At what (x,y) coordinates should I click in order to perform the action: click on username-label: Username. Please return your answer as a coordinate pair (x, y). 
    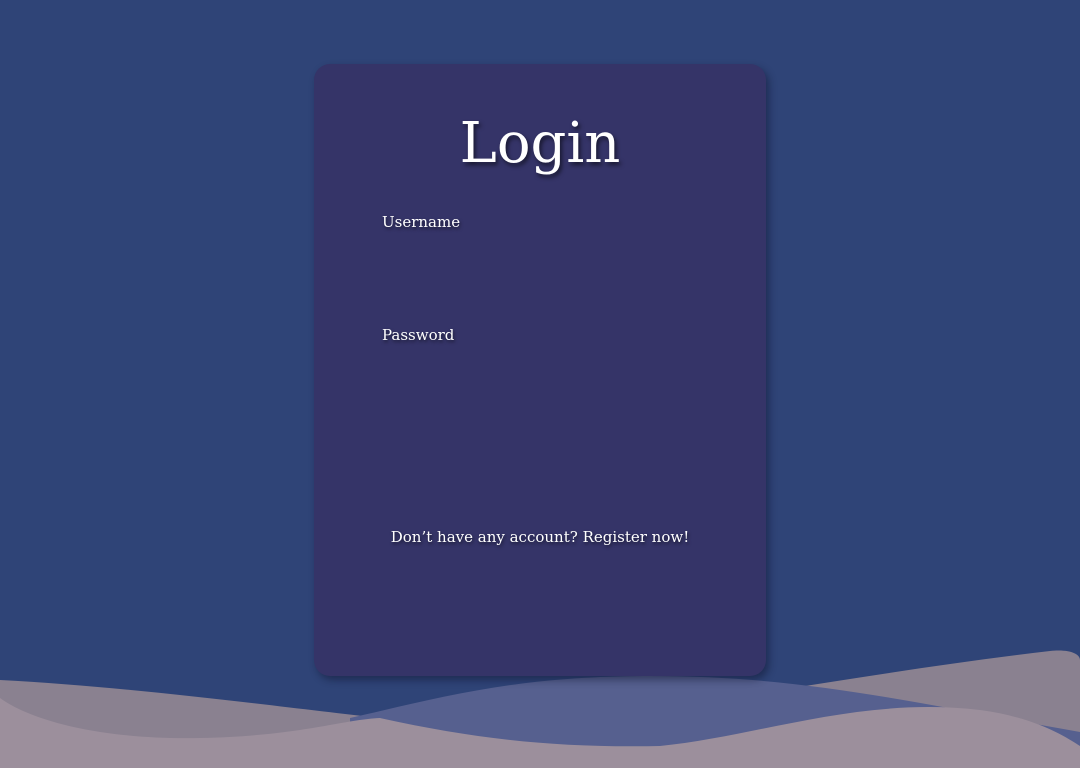
    Looking at the image, I should click on (421, 222).